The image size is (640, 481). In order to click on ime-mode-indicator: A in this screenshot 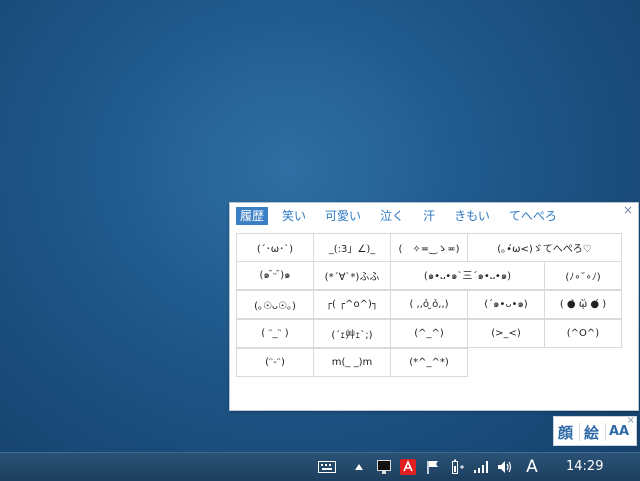, I will do `click(532, 467)`.